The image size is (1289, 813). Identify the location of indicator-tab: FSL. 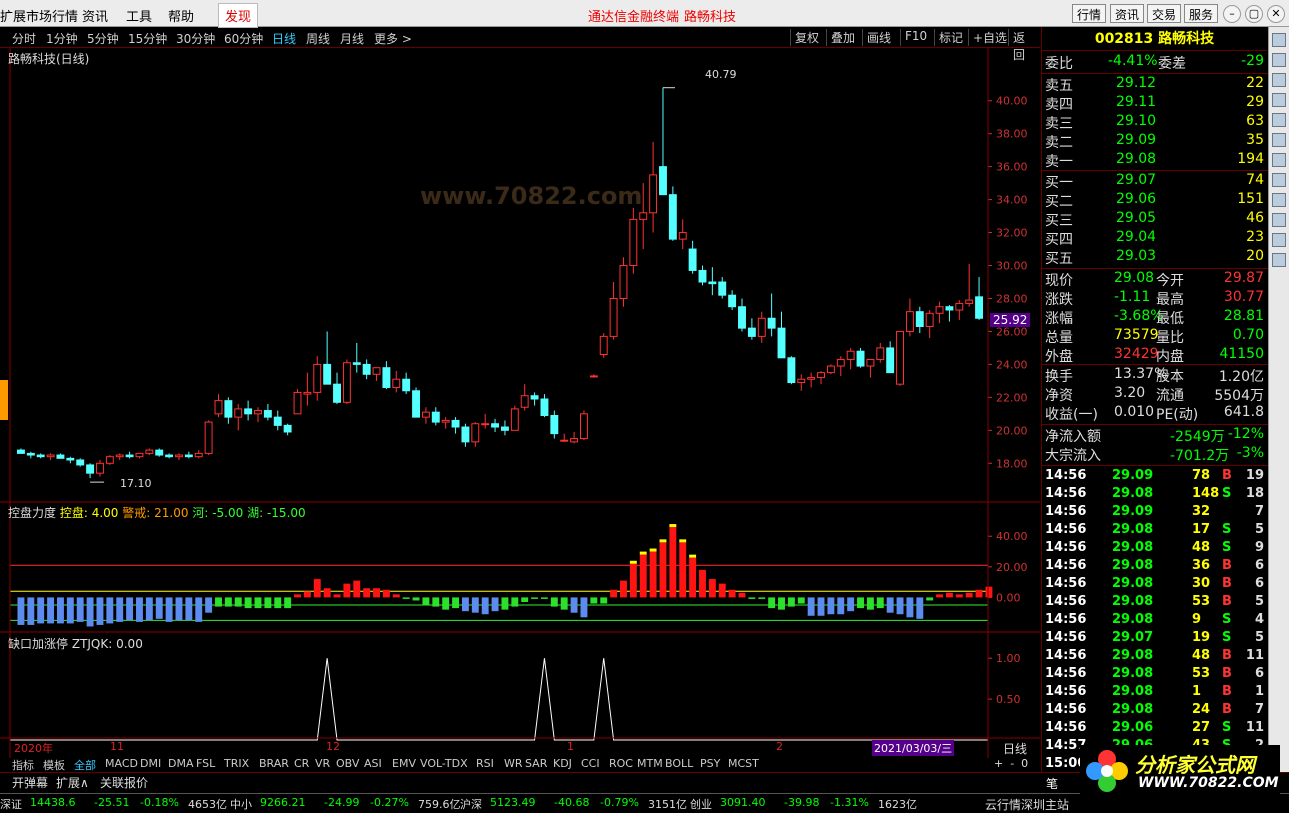
(205, 763).